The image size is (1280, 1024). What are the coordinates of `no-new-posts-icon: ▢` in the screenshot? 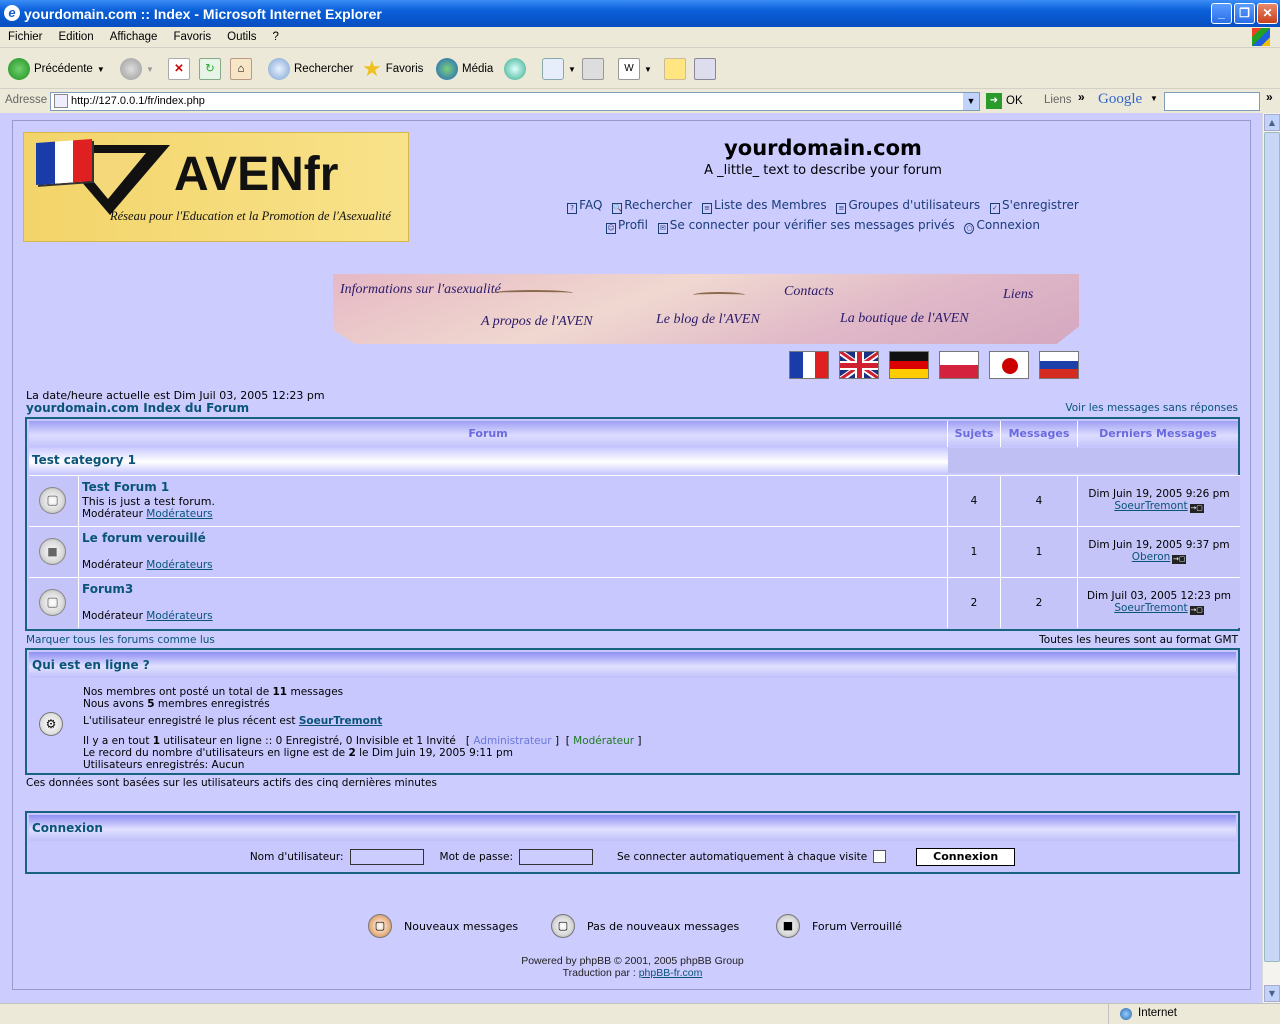 It's located at (563, 926).